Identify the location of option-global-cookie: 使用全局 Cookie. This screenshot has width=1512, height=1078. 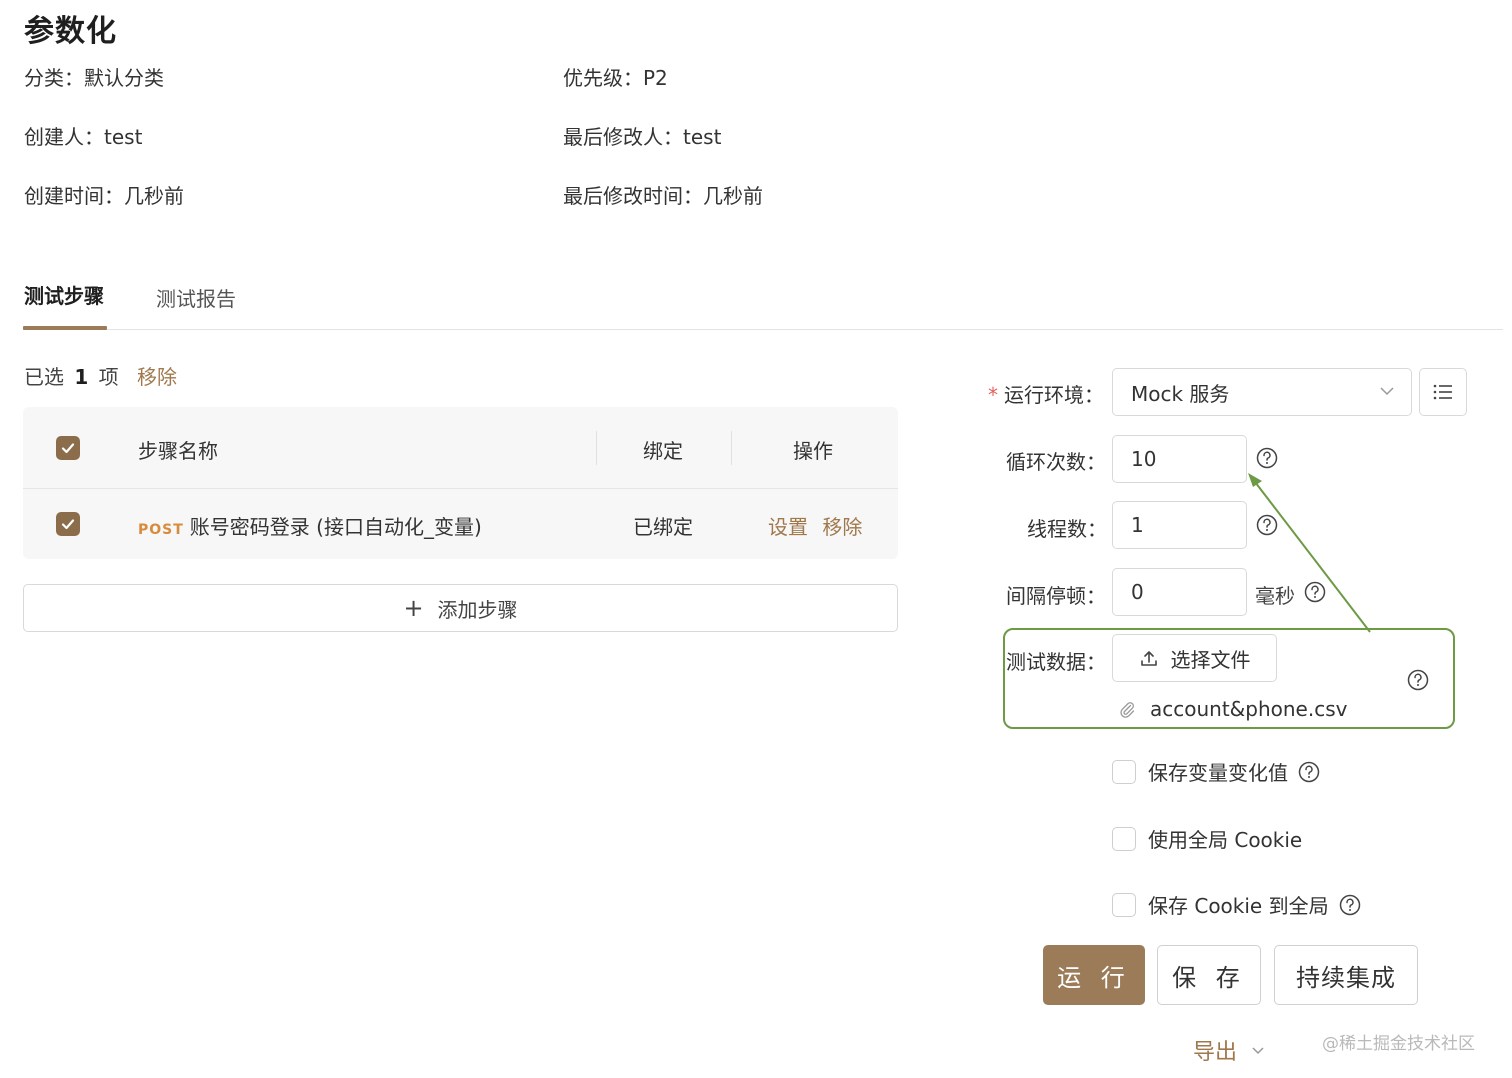
(1207, 838).